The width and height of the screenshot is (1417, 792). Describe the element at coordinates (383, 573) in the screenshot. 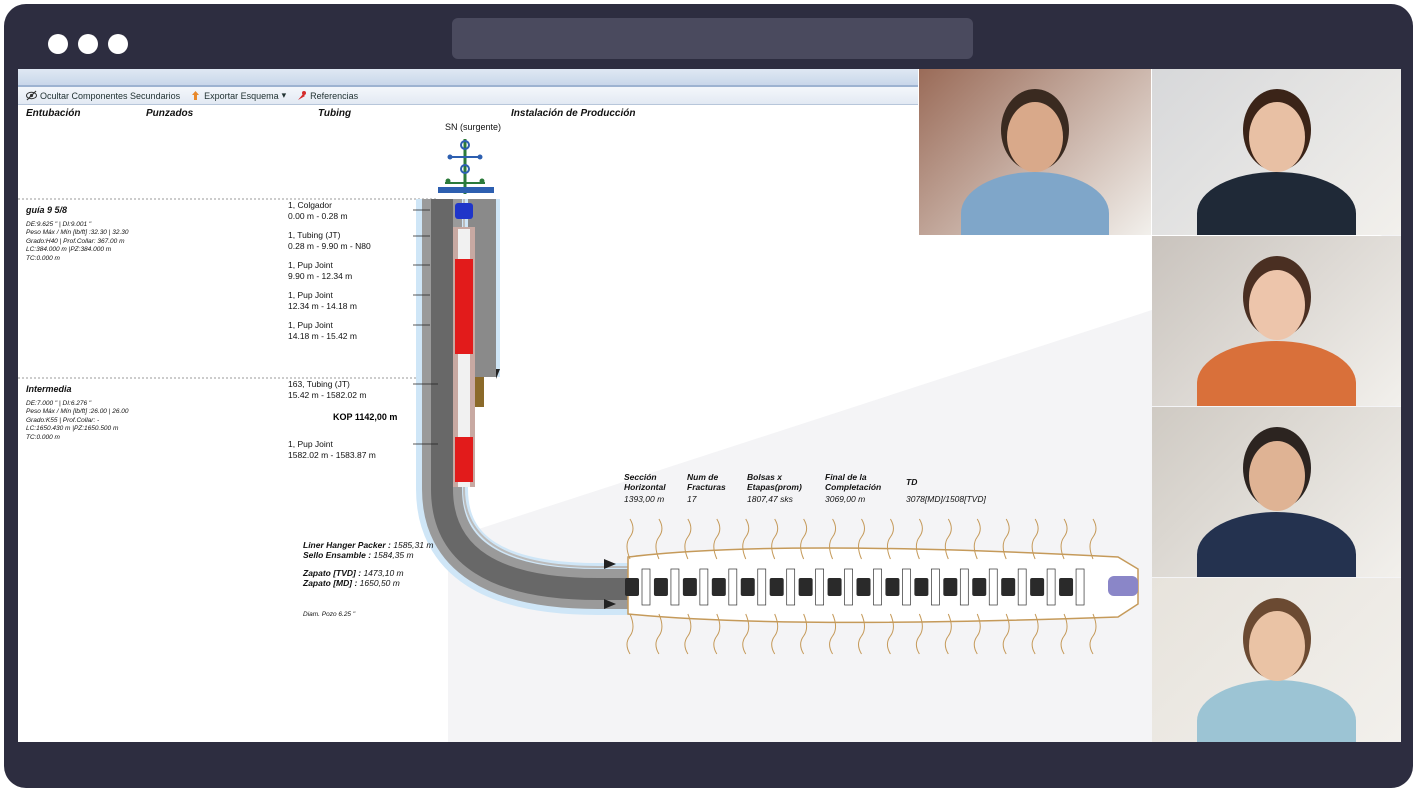

I see `shoe-tvd-value: 1473,10 m` at that location.